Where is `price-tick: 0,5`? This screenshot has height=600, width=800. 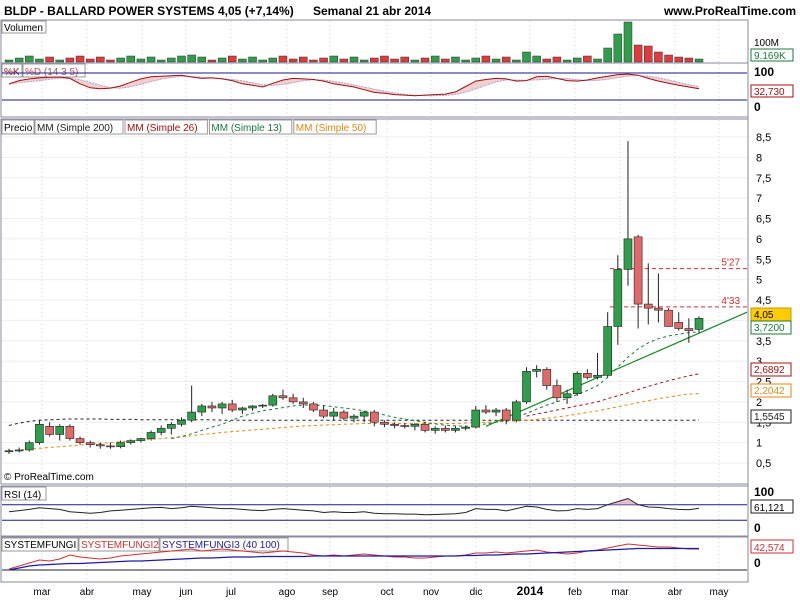
price-tick: 0,5 is located at coordinates (763, 464).